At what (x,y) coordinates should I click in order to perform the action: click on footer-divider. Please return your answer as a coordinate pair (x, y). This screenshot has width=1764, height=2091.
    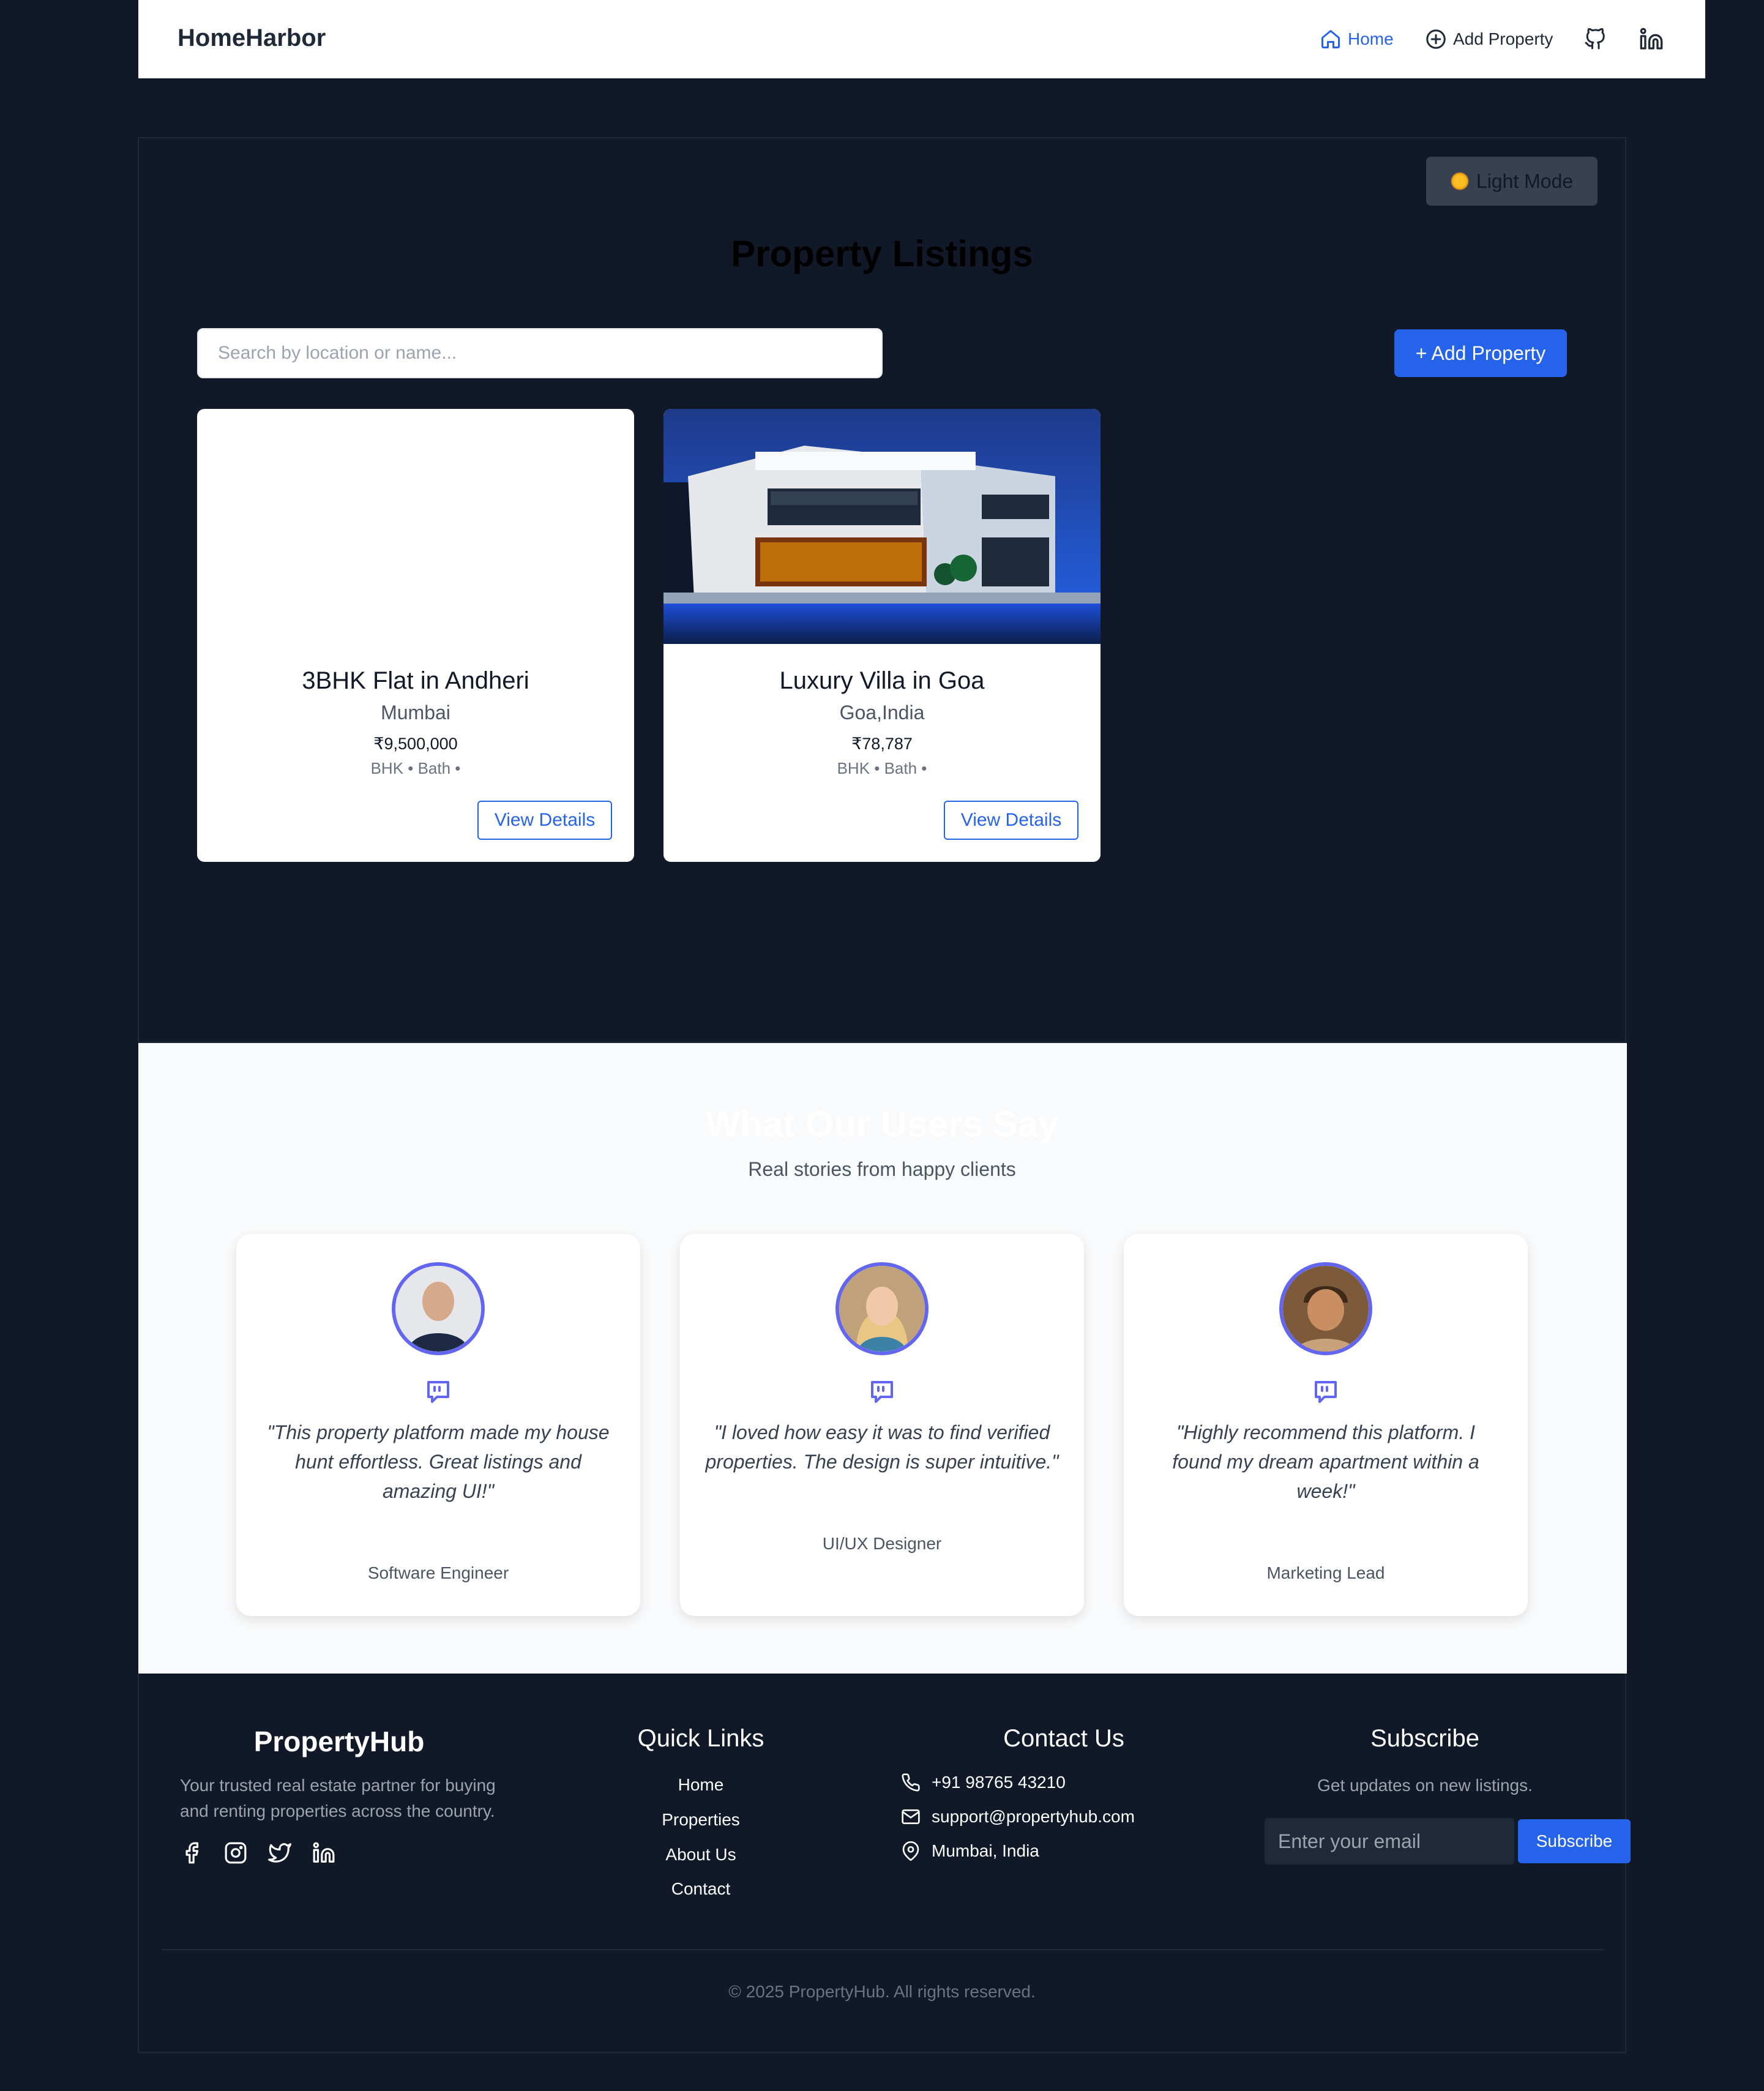
    Looking at the image, I should click on (883, 1949).